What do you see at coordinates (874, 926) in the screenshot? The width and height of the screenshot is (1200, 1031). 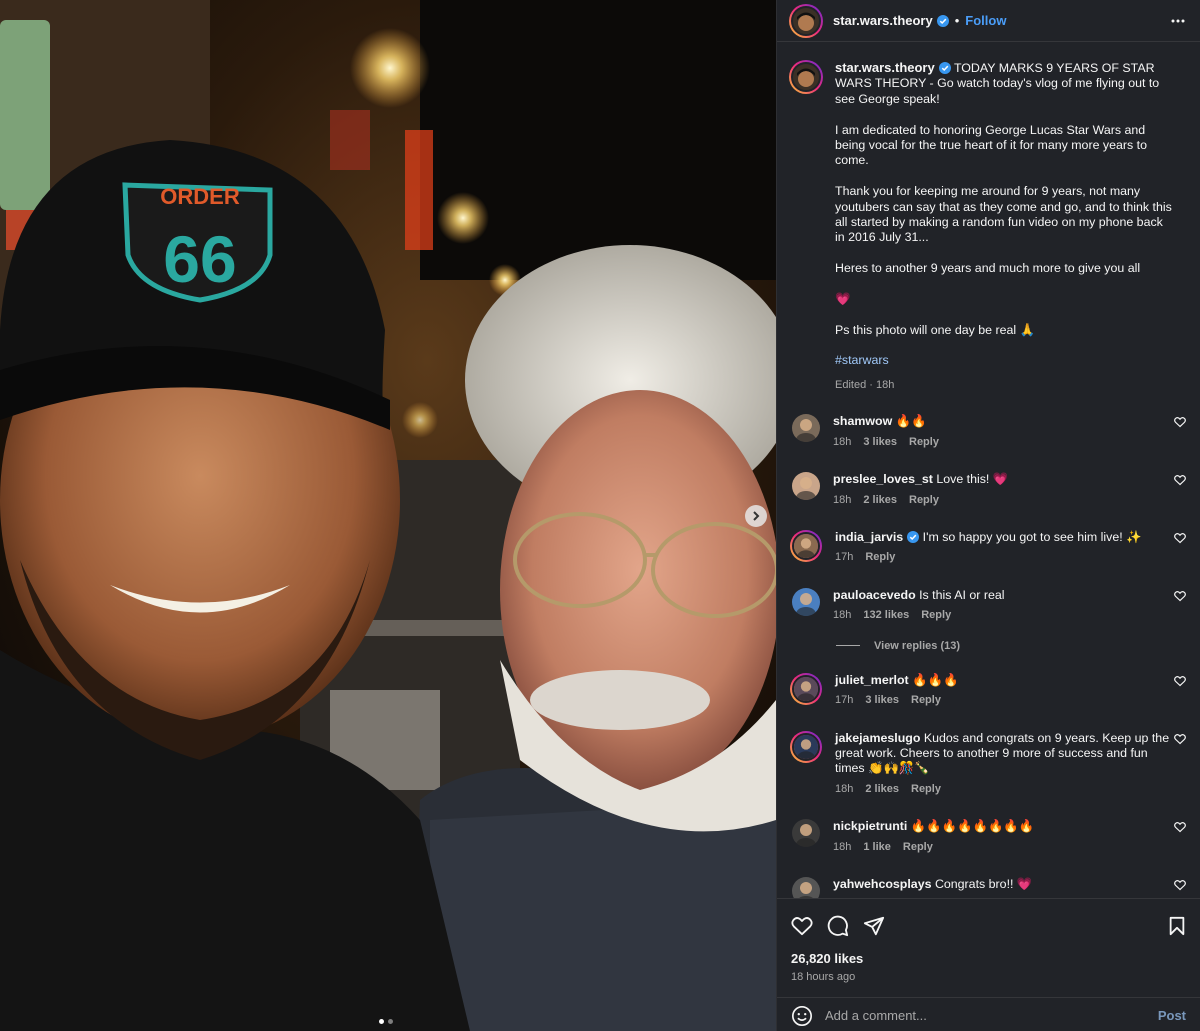 I see `share-icon` at bounding box center [874, 926].